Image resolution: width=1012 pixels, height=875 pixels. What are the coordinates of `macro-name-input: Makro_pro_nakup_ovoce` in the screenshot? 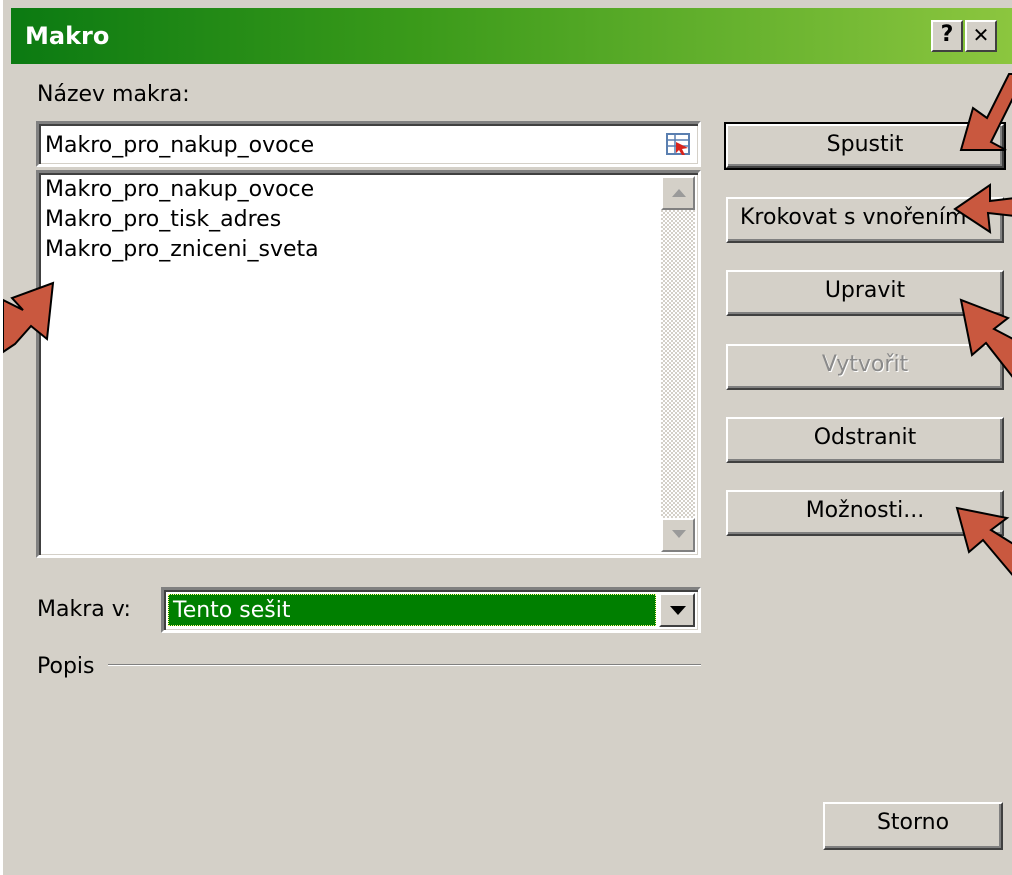 It's located at (368, 144).